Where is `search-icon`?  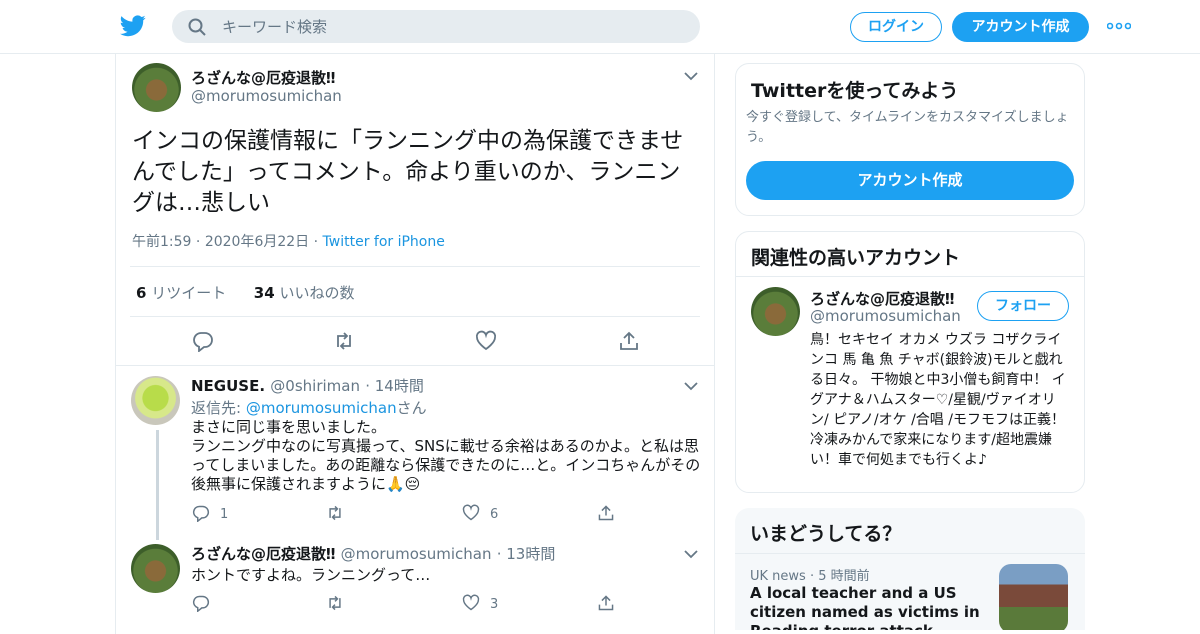
search-icon is located at coordinates (197, 27).